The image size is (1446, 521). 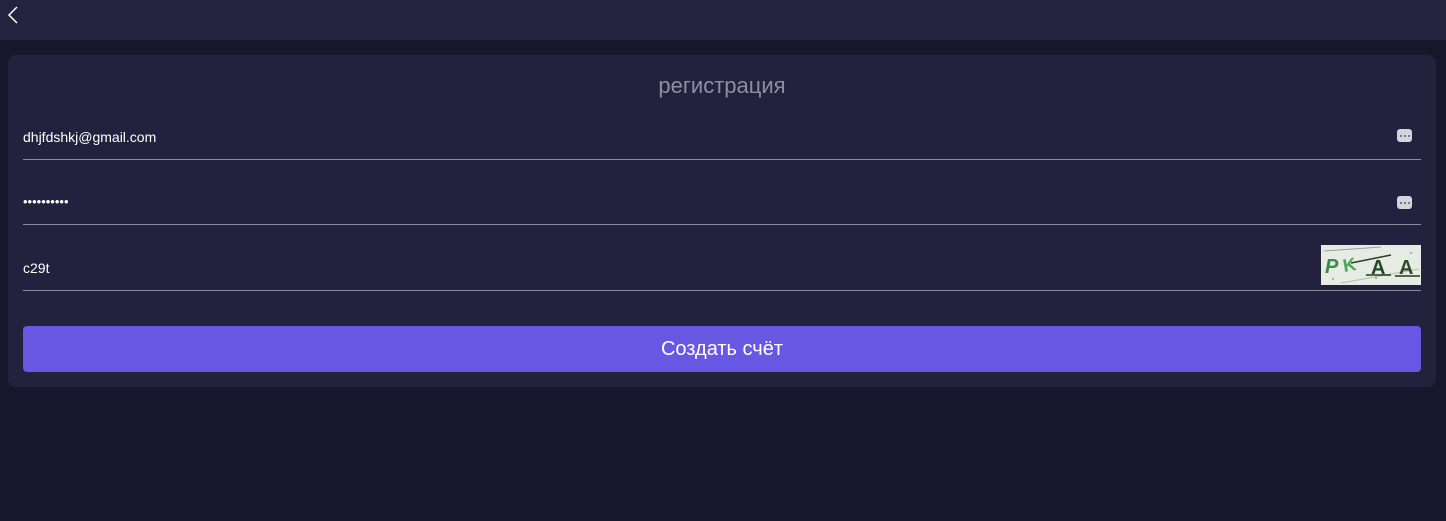 I want to click on create-account-button: Создать счёт, so click(x=722, y=349).